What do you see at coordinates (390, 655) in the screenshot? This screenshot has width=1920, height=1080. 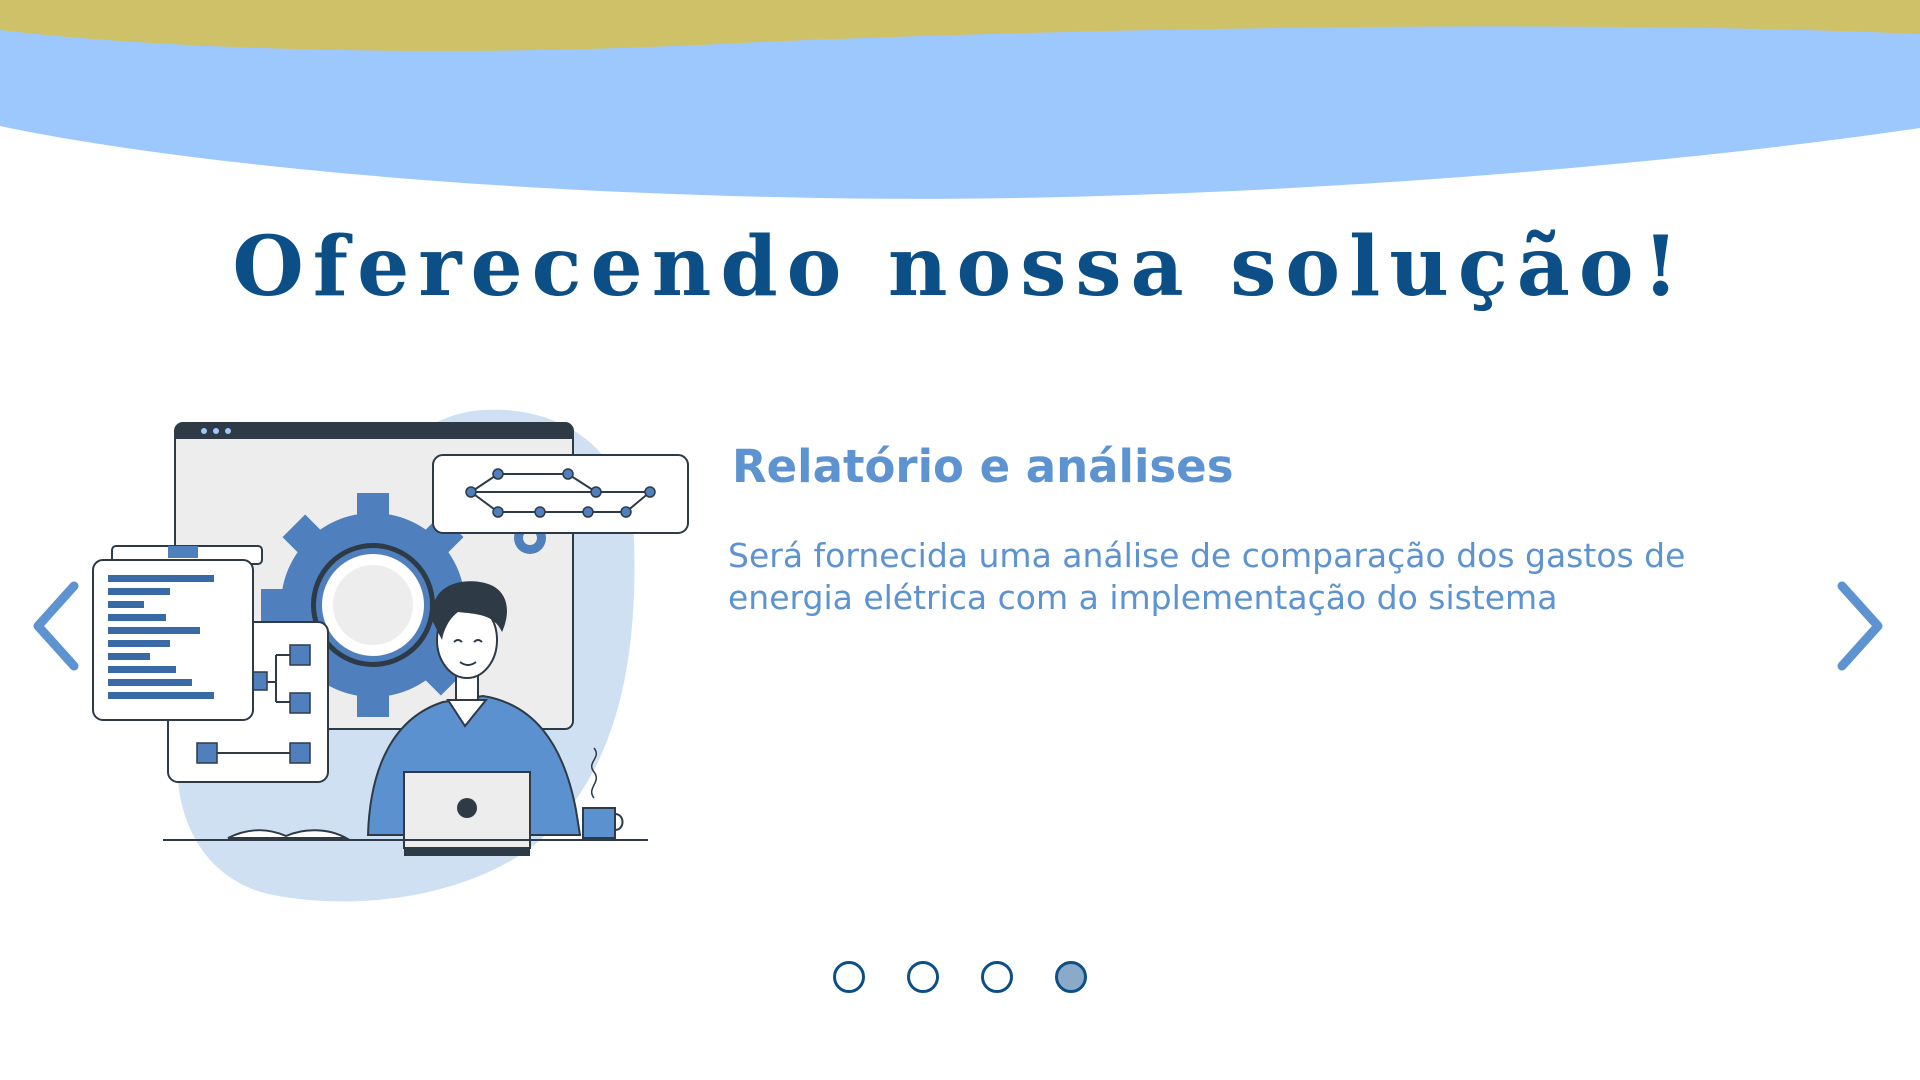 I see `analyst-illustration` at bounding box center [390, 655].